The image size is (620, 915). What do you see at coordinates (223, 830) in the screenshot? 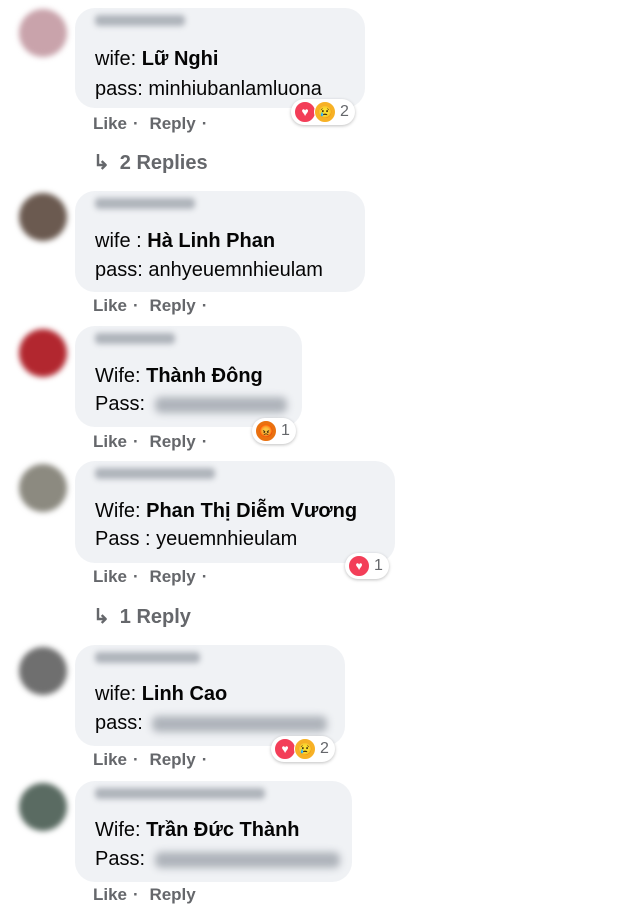
I see `wife-name: Trần Đức Thành` at bounding box center [223, 830].